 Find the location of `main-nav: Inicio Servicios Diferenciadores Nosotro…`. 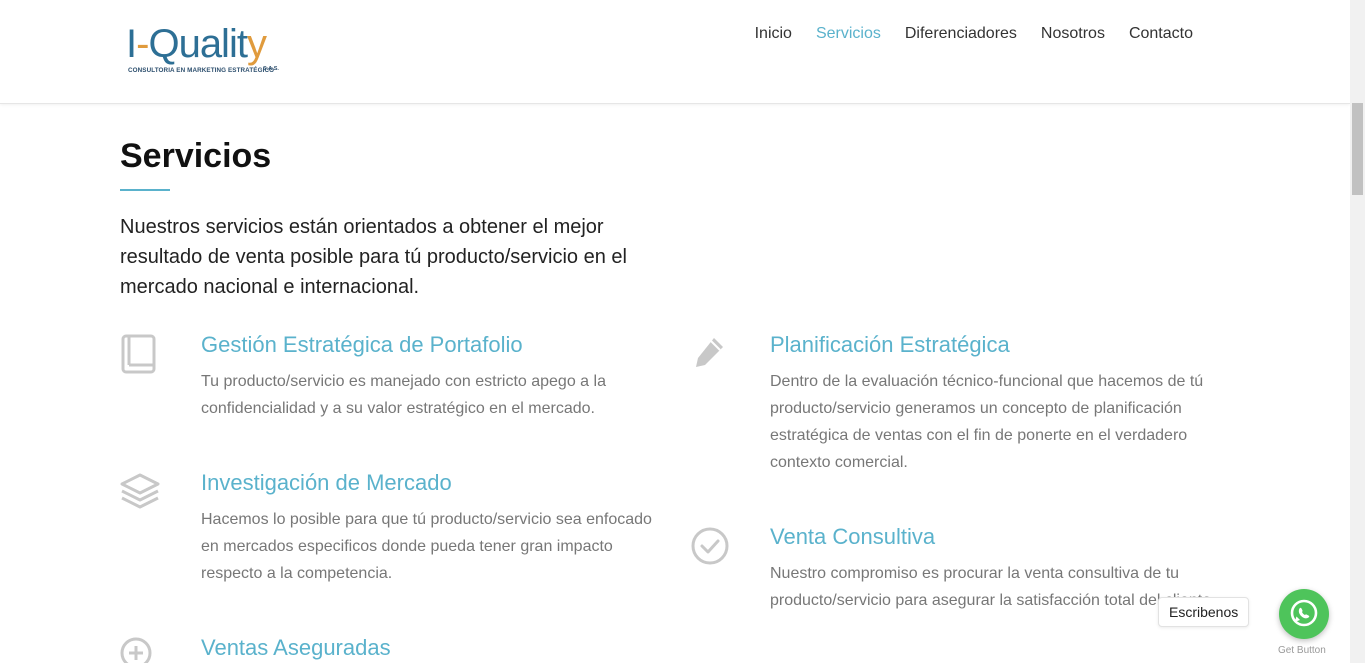

main-nav: Inicio Servicios Diferenciadores Nosotro… is located at coordinates (974, 34).